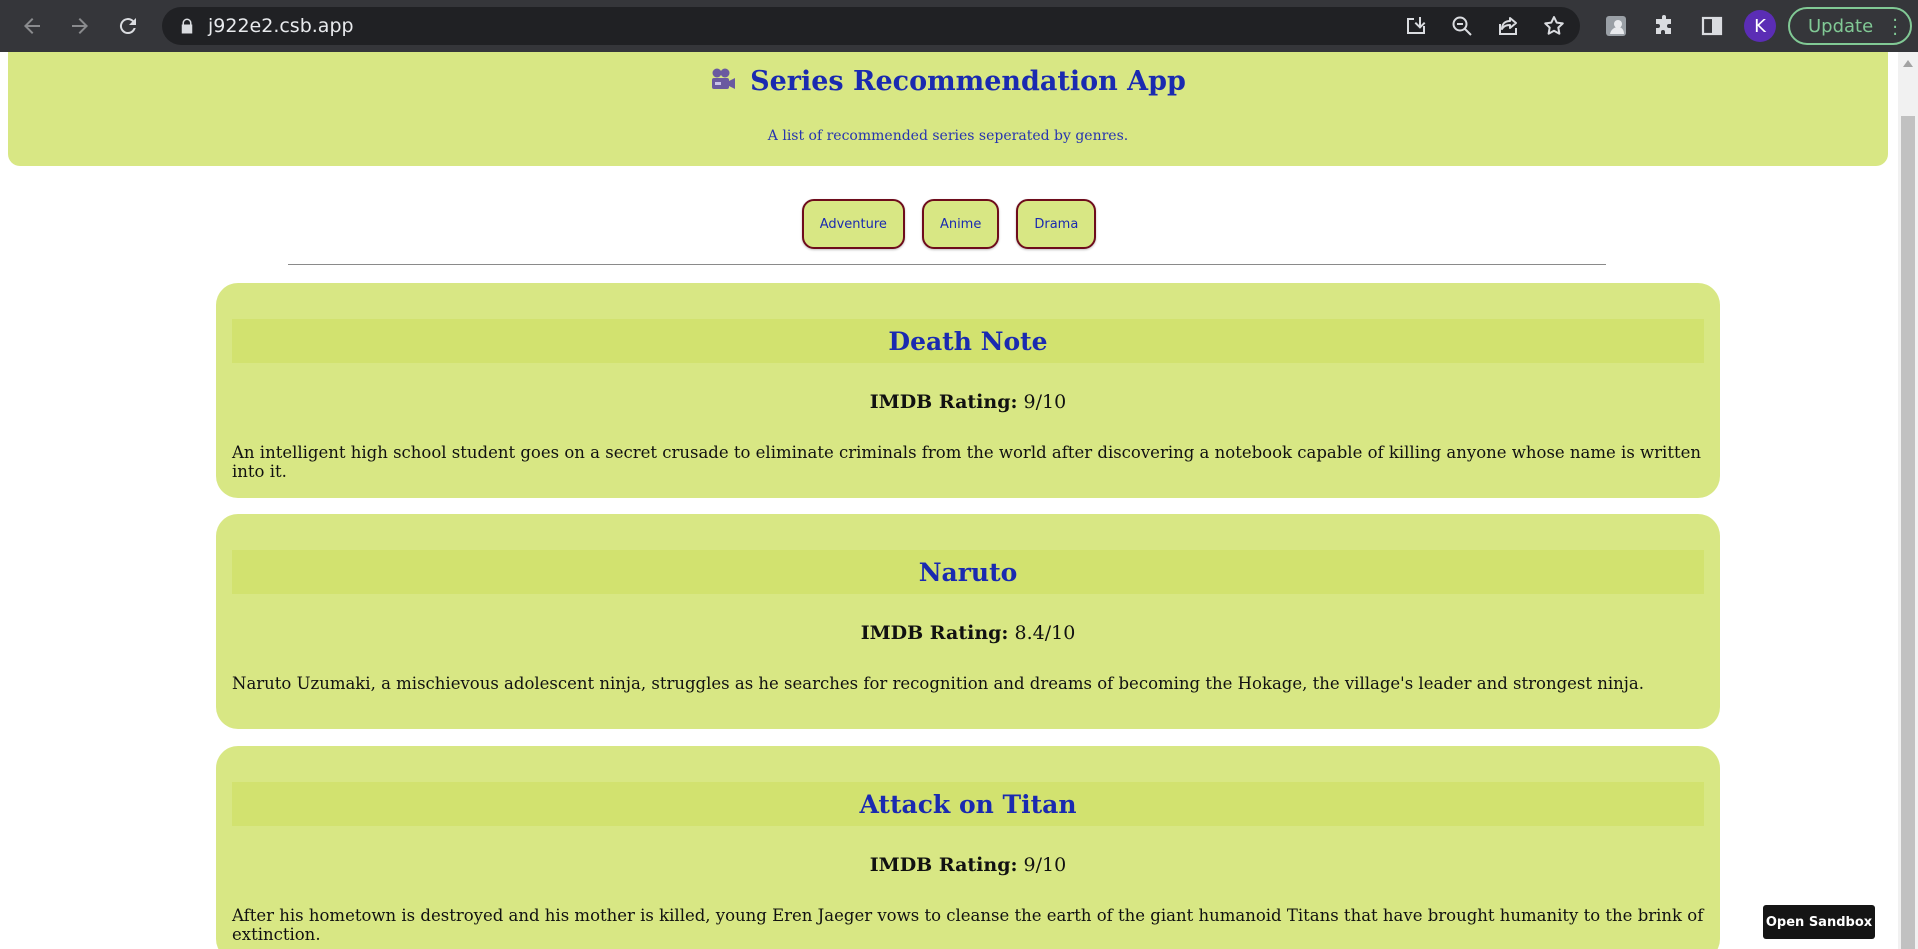 The image size is (1918, 949). I want to click on scroll-up-arrow-icon, so click(1908, 63).